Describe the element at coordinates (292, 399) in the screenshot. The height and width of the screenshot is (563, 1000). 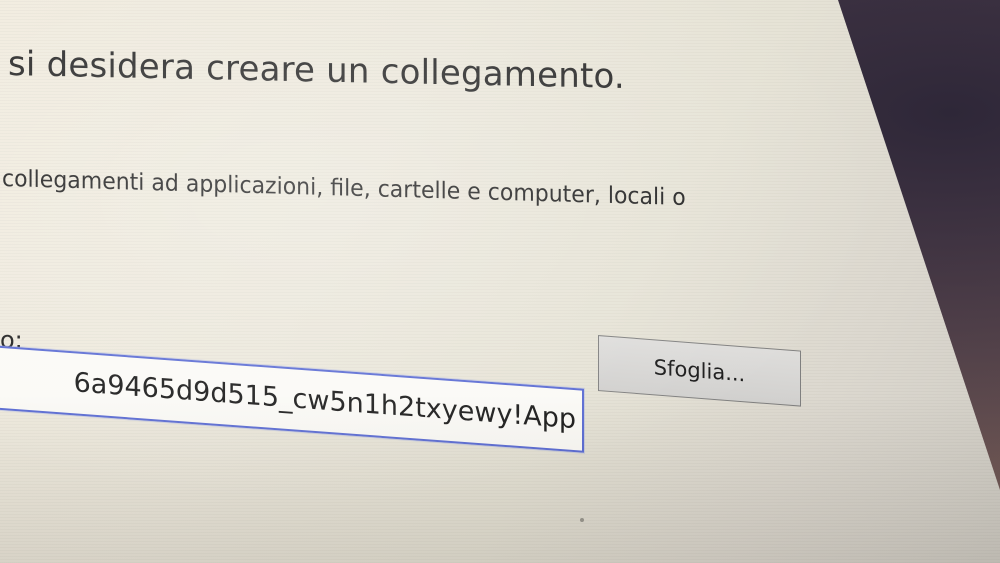
I see `location-input: 6a9465d9d515_cw5n1h2txyewy!App` at that location.